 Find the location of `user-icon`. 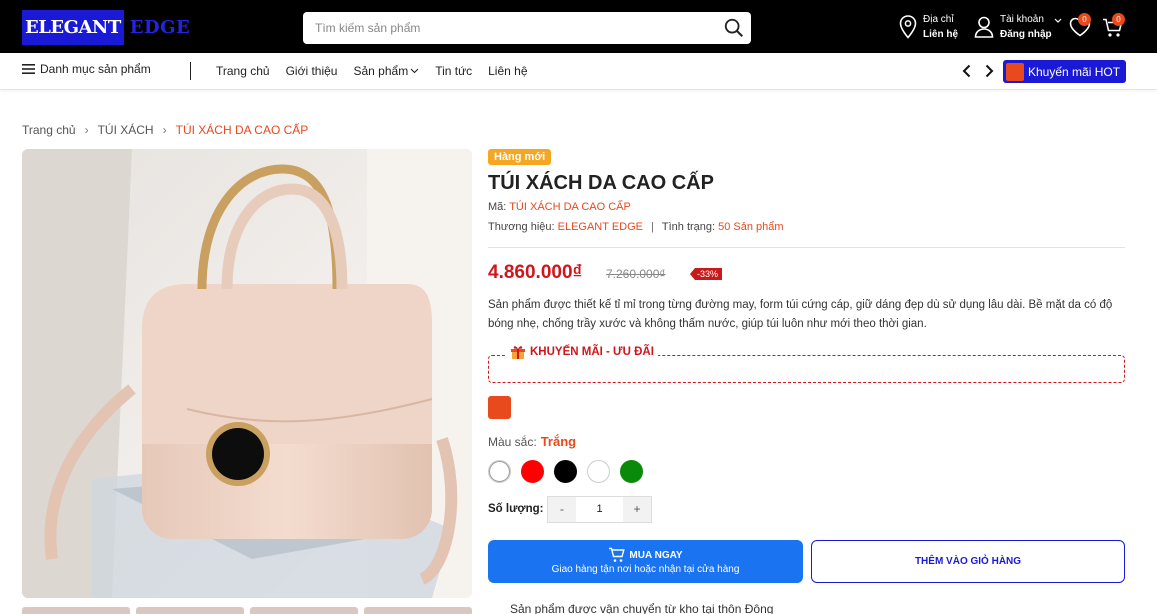

user-icon is located at coordinates (984, 27).